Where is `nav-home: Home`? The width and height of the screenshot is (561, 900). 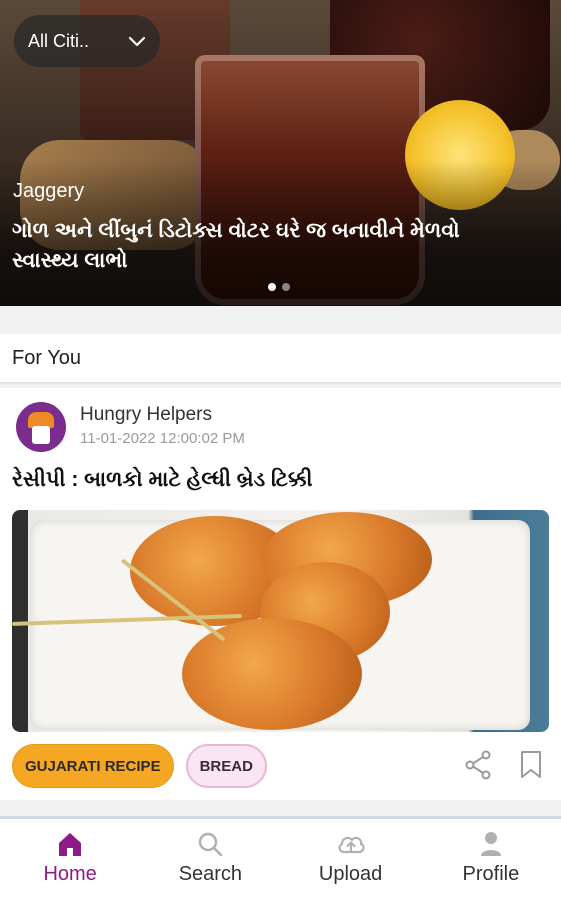
nav-home: Home is located at coordinates (70, 859).